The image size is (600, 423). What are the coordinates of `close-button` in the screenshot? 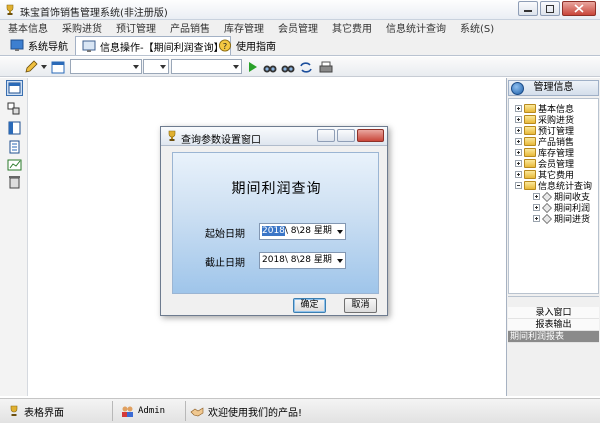 It's located at (579, 8).